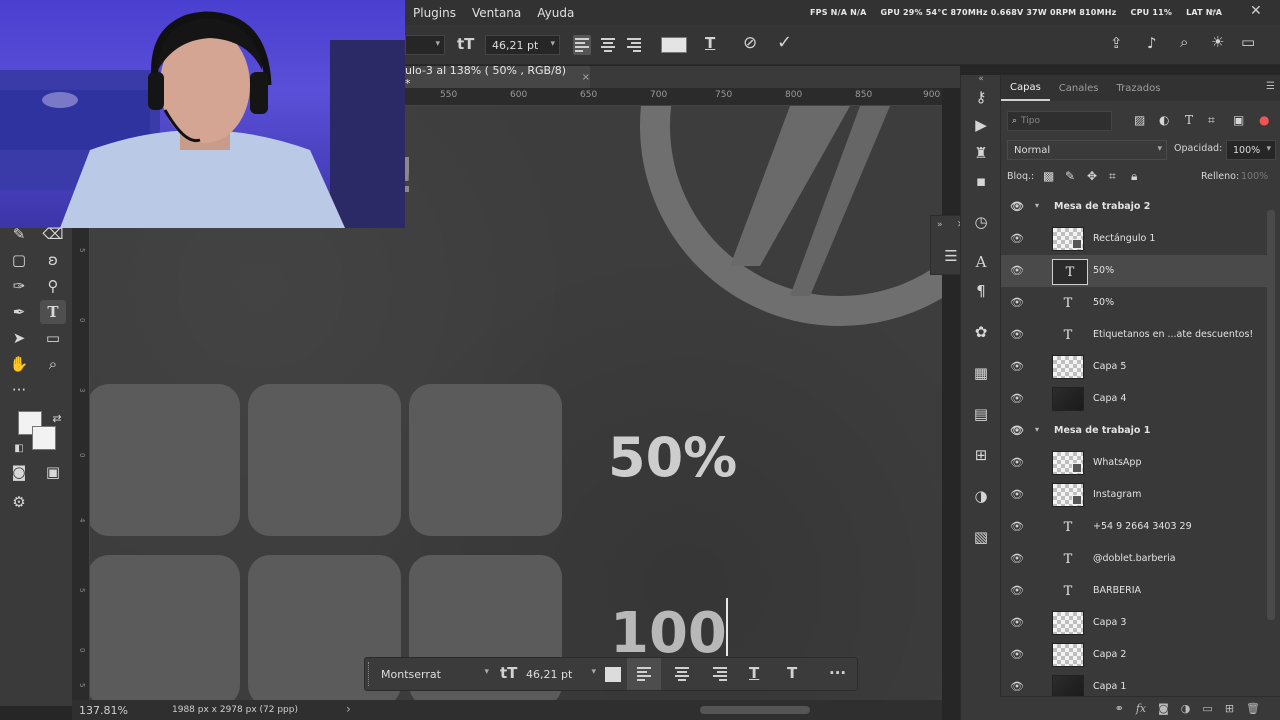 This screenshot has height=720, width=1280. Describe the element at coordinates (1134, 335) in the screenshot. I see `layer-row: 👁︎ T Etiquetanos en ...ate descuentos!` at that location.